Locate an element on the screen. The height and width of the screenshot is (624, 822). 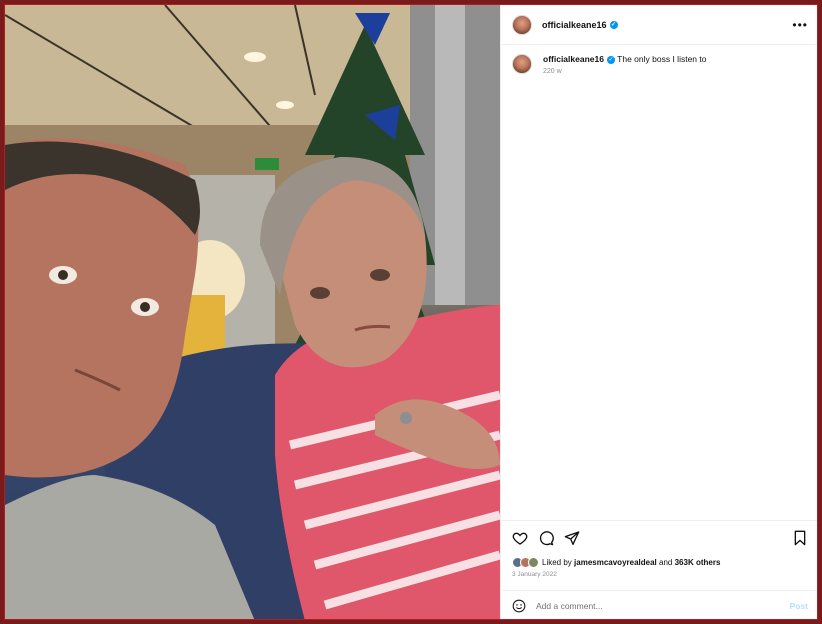
heart-icon is located at coordinates (520, 538).